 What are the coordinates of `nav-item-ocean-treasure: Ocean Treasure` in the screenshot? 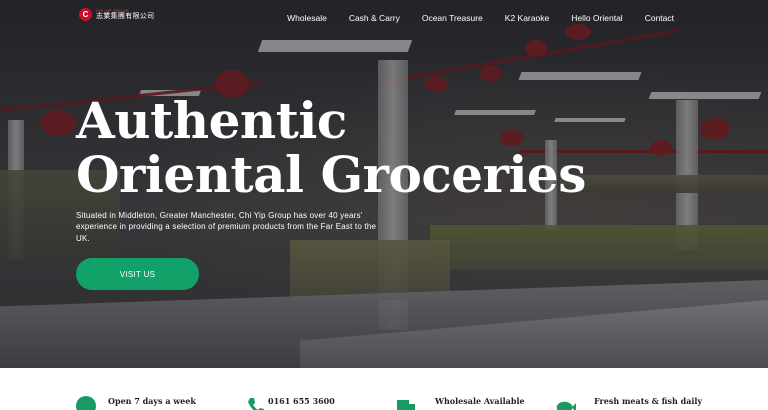 It's located at (452, 18).